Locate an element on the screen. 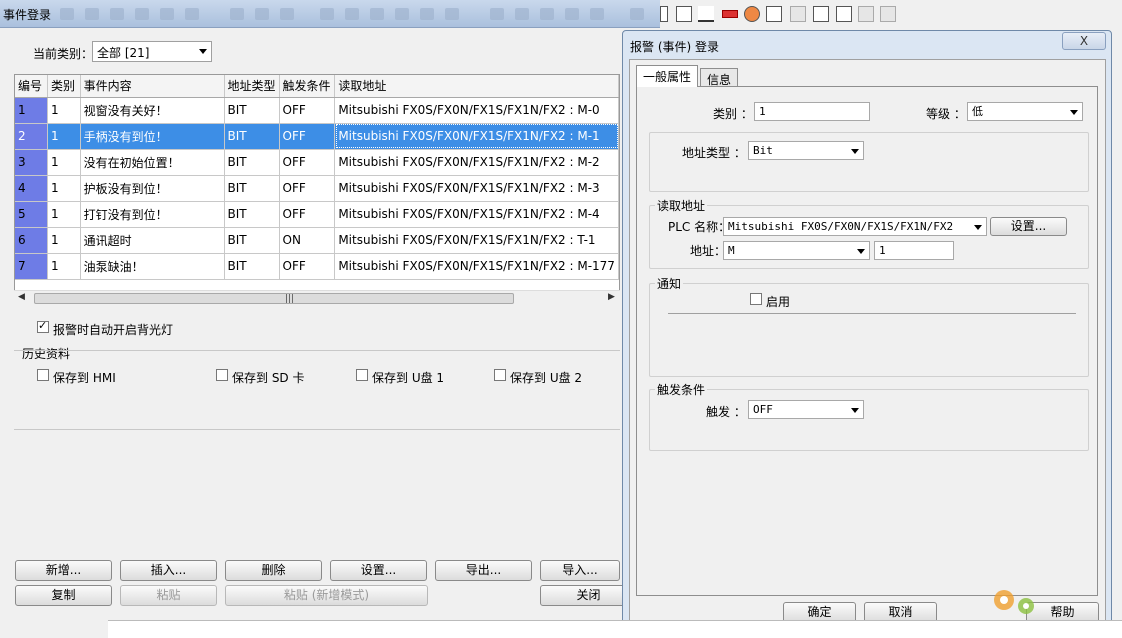  column-header-read-address: 读取地址 is located at coordinates (476, 86).